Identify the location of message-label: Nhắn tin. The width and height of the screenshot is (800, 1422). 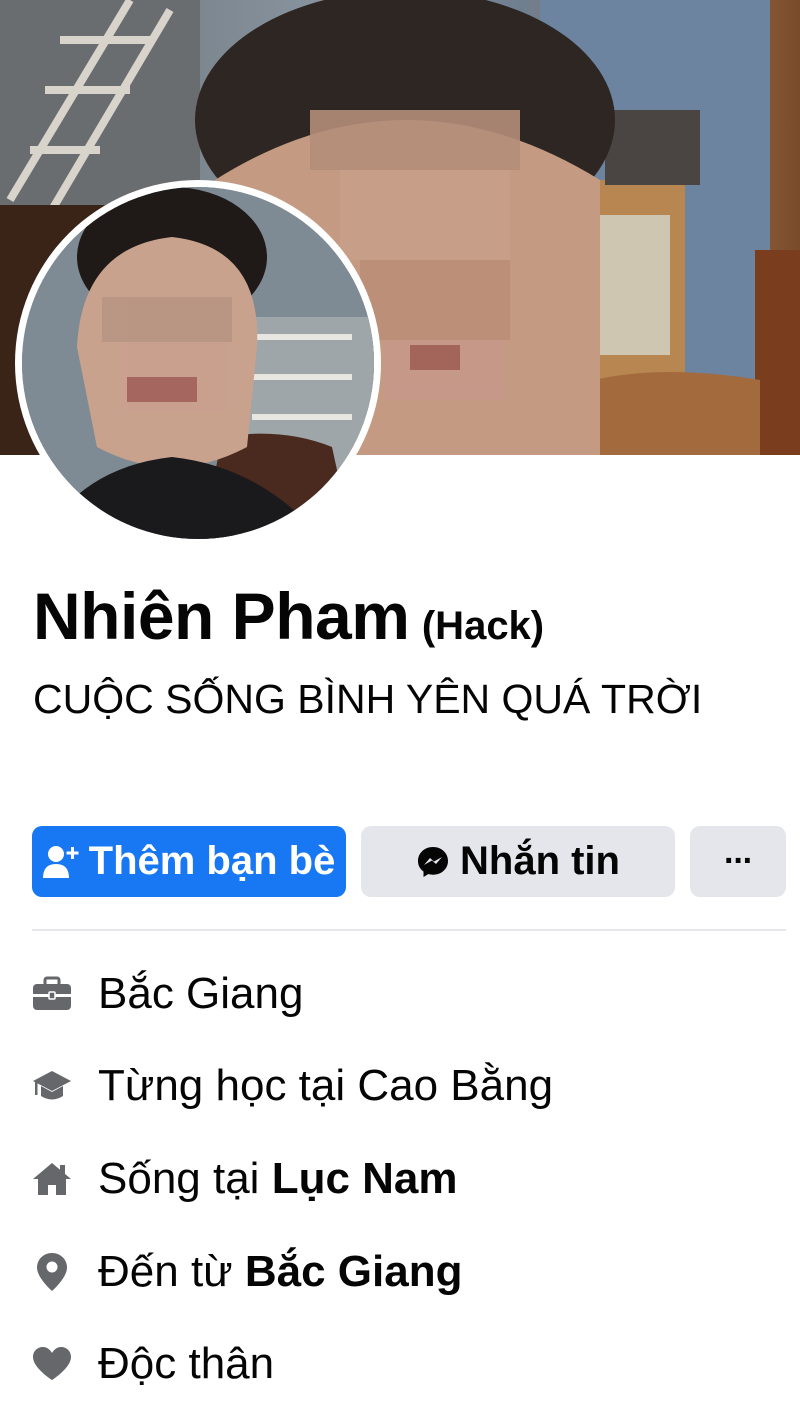
(540, 861).